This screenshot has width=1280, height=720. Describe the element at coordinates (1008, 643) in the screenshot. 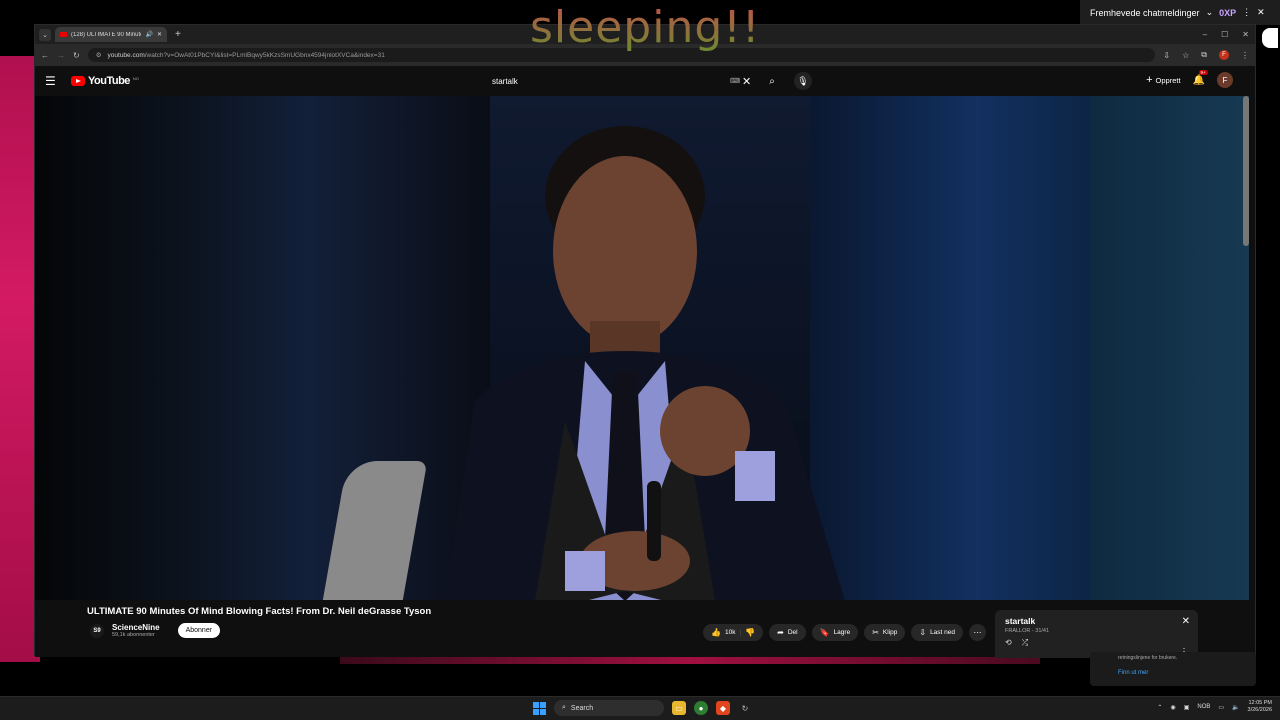

I see `loop-icon: ⟲` at that location.